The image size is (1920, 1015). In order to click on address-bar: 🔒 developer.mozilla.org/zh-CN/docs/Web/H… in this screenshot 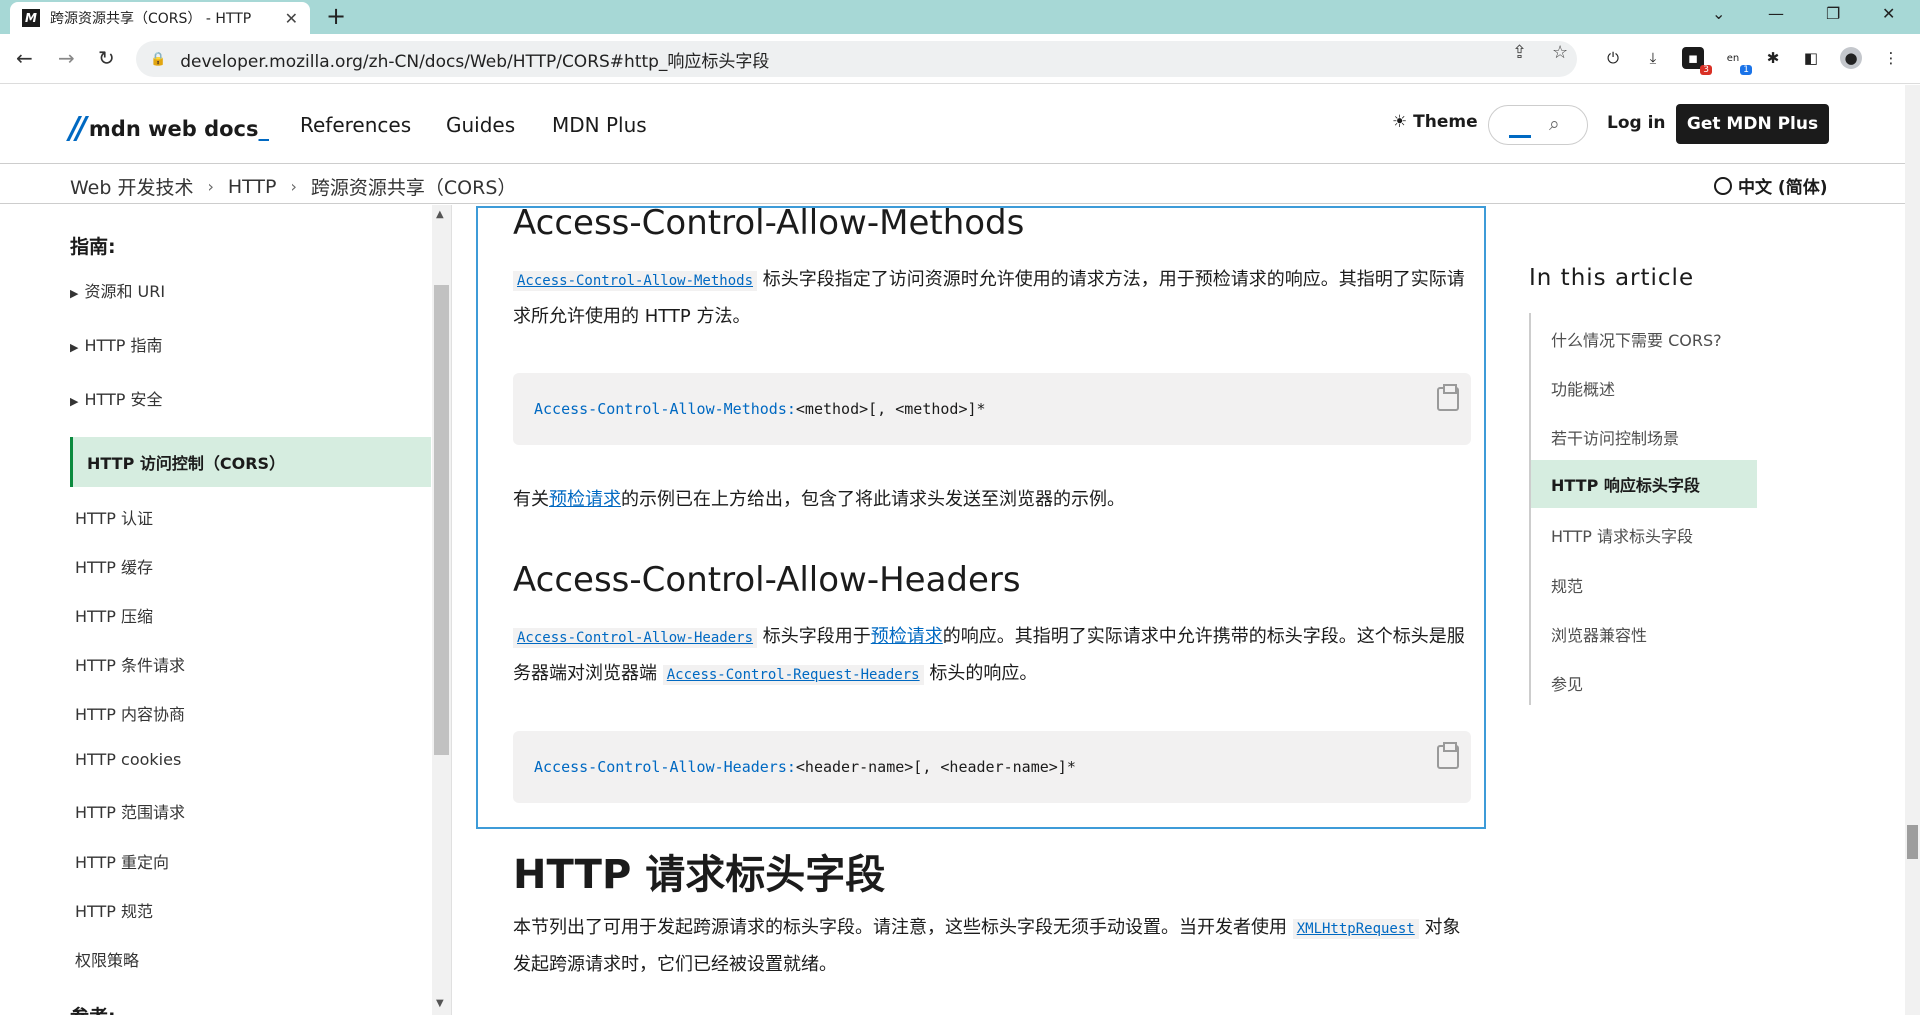, I will do `click(856, 59)`.